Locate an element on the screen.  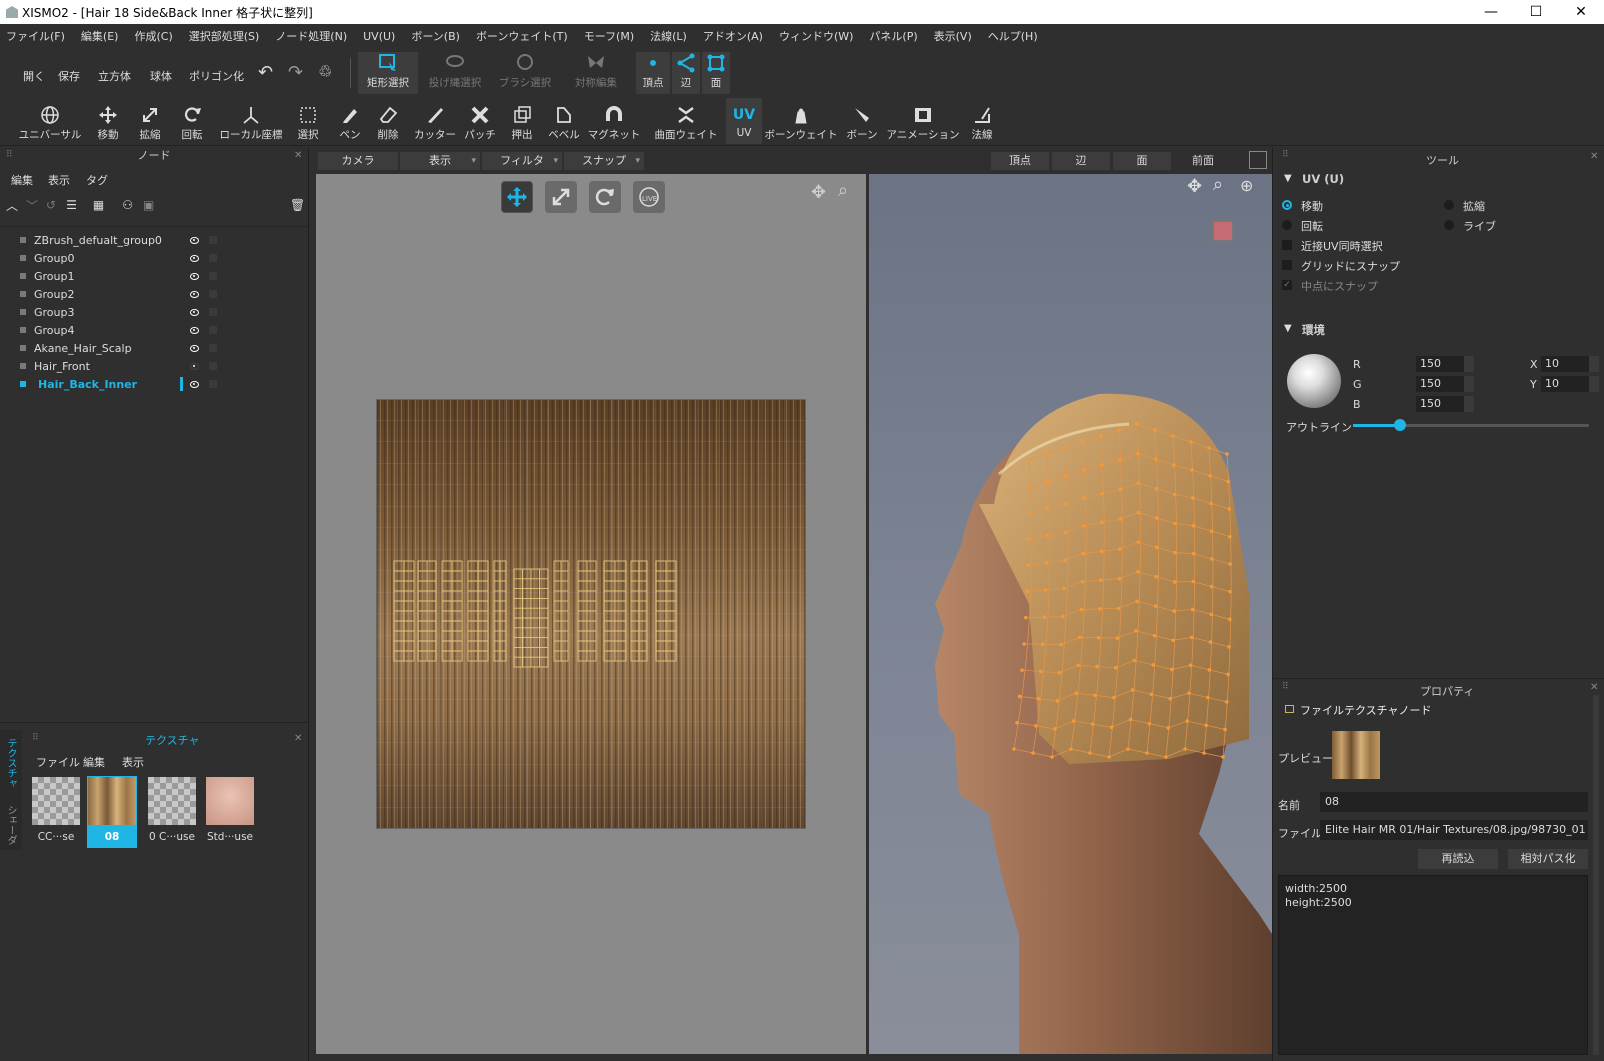
menu-window: ウィンドウ(W) is located at coordinates (816, 36).